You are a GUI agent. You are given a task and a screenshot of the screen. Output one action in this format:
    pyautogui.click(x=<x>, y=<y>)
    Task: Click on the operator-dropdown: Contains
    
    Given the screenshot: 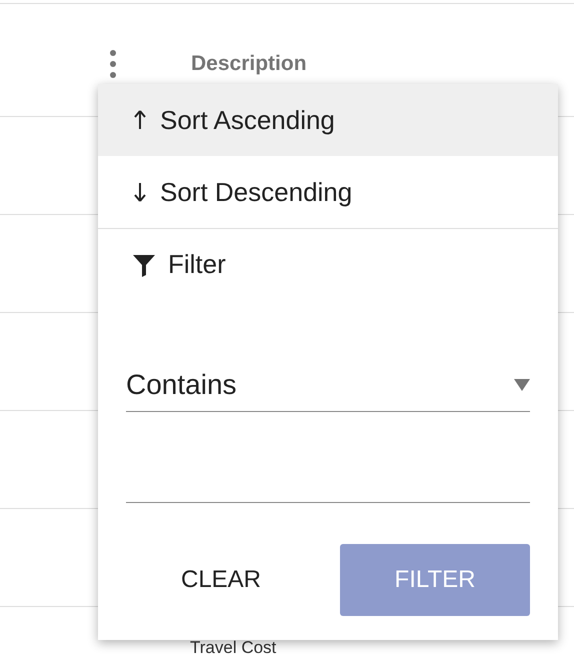 What is the action you would take?
    pyautogui.click(x=328, y=387)
    